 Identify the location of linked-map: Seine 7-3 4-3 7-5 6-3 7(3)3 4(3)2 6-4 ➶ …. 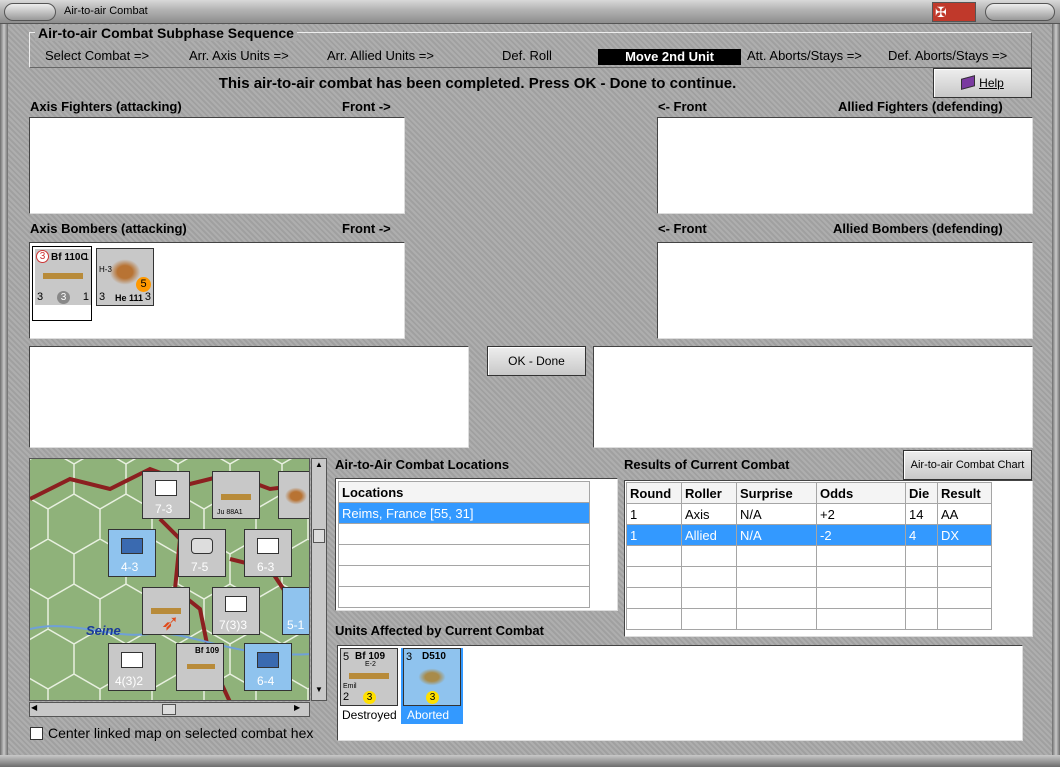
(169, 579).